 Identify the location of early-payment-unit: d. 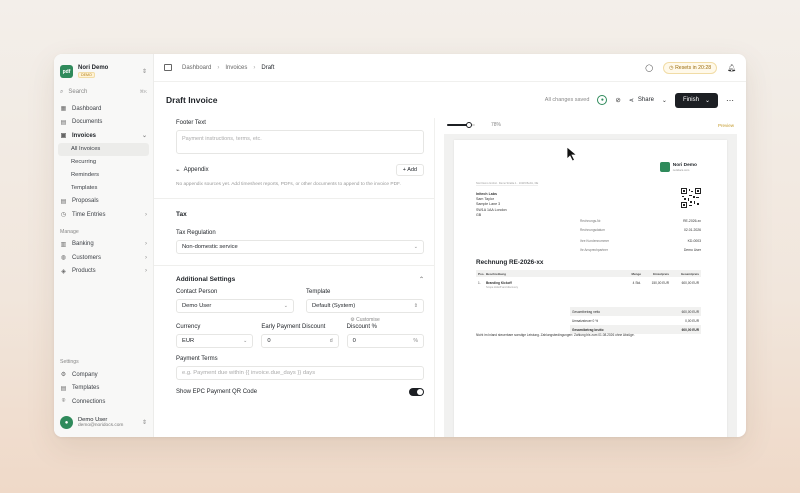
(331, 341).